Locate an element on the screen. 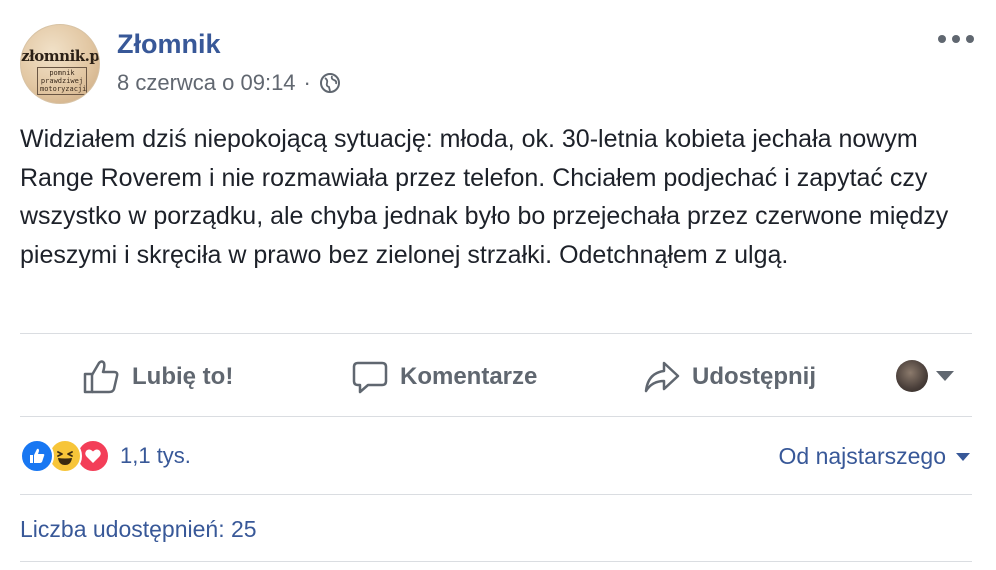 This screenshot has height=570, width=996. reactions-summary: 1,1 tys. is located at coordinates (105, 456).